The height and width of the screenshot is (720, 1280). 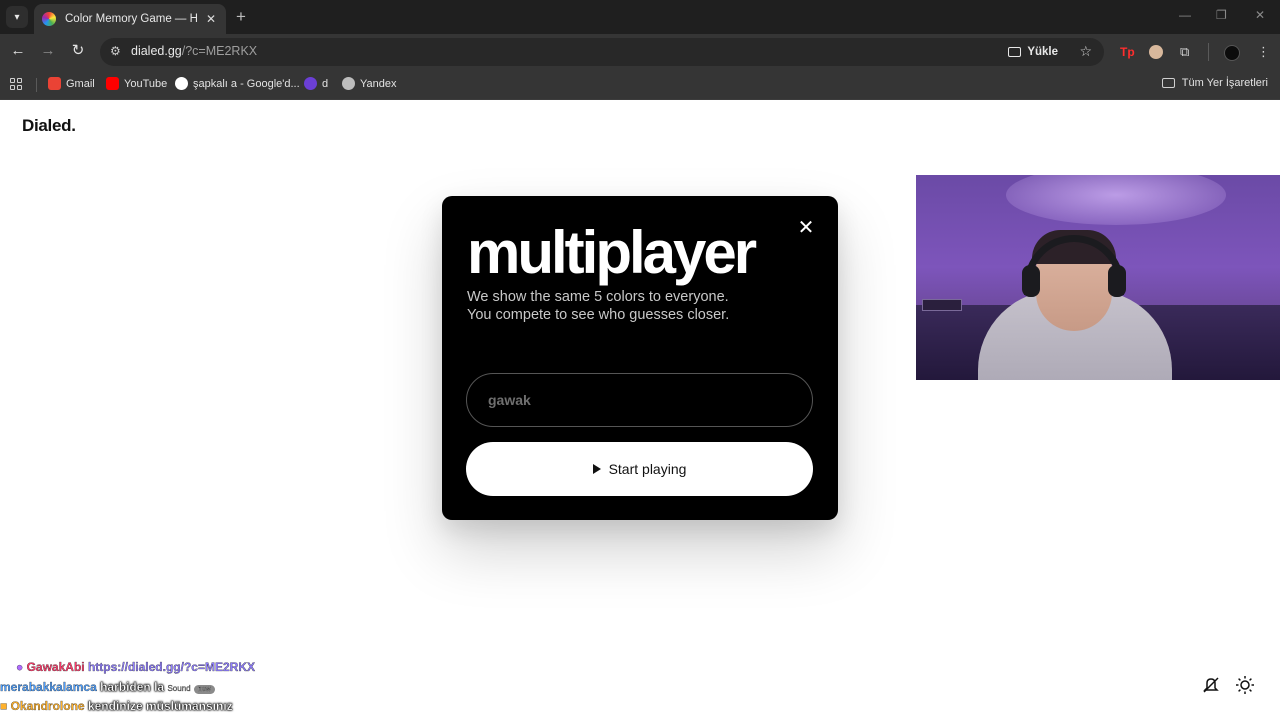 I want to click on browser-toolbar: ← → ↻ ⚙ dialed.gg/?c=ME2RKX Yükle ☆, so click(x=640, y=52).